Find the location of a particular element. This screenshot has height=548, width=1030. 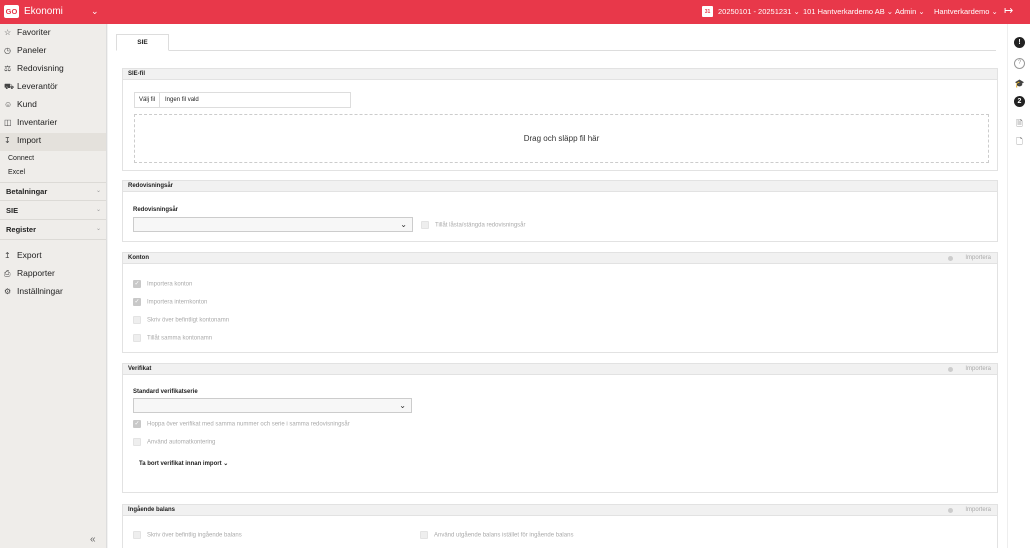

calendar-icon: 31 is located at coordinates (707, 11).